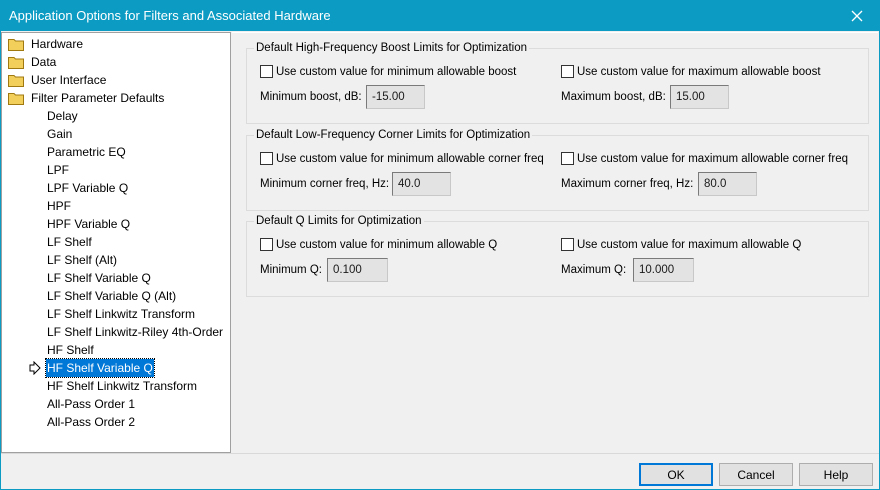  Describe the element at coordinates (663, 270) in the screenshot. I see `max-q-field: 10.000` at that location.